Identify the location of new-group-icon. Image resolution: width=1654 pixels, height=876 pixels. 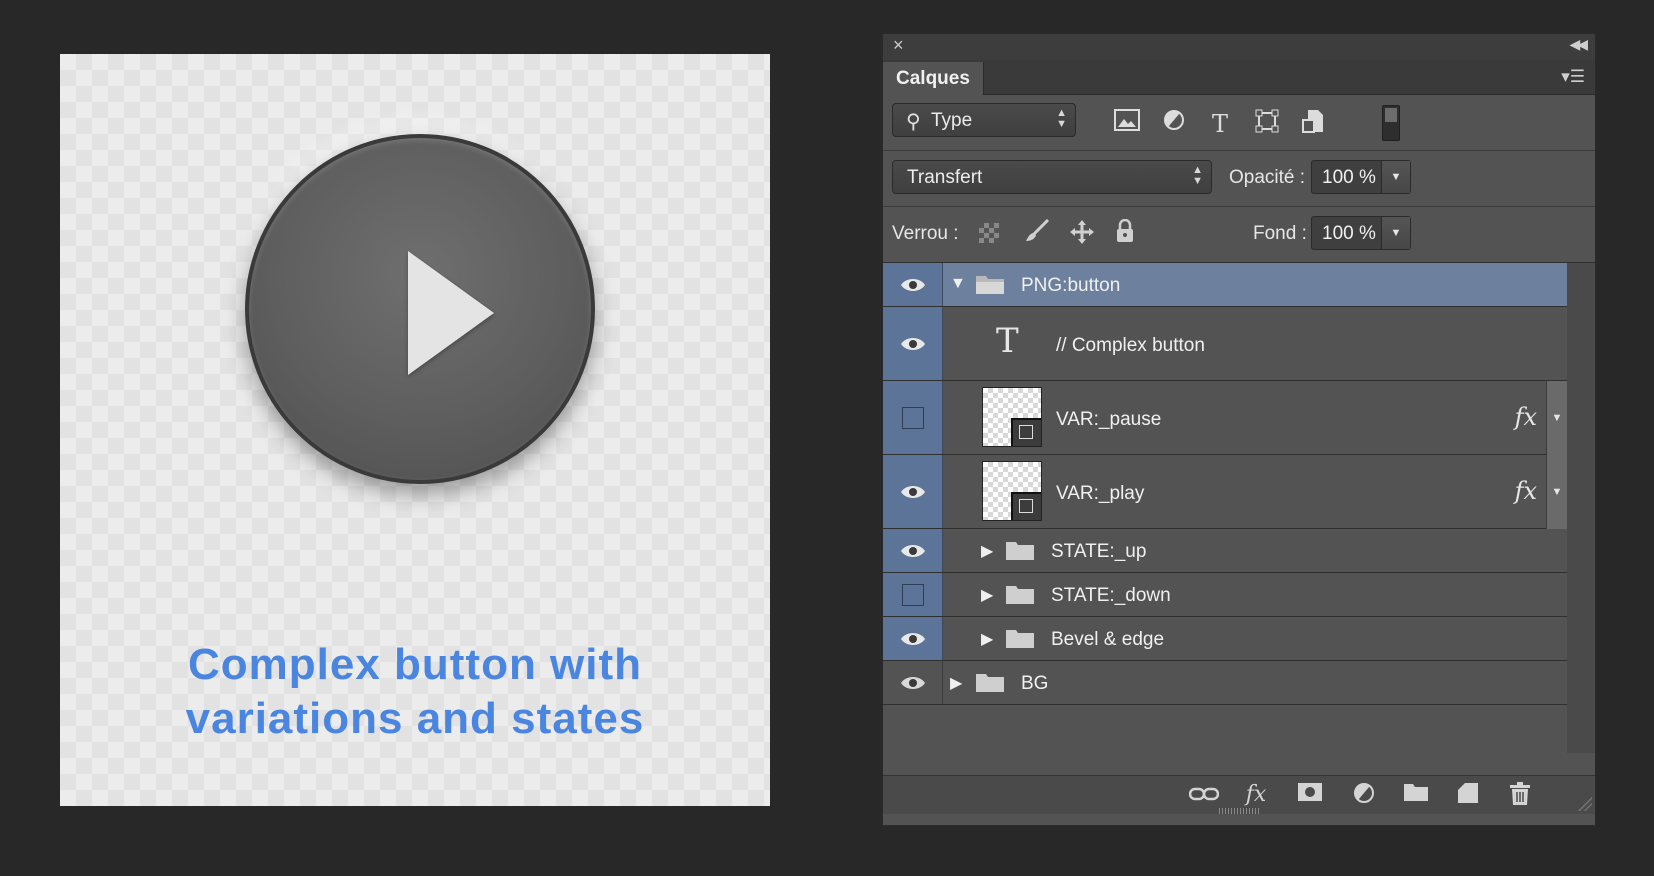
(1416, 795).